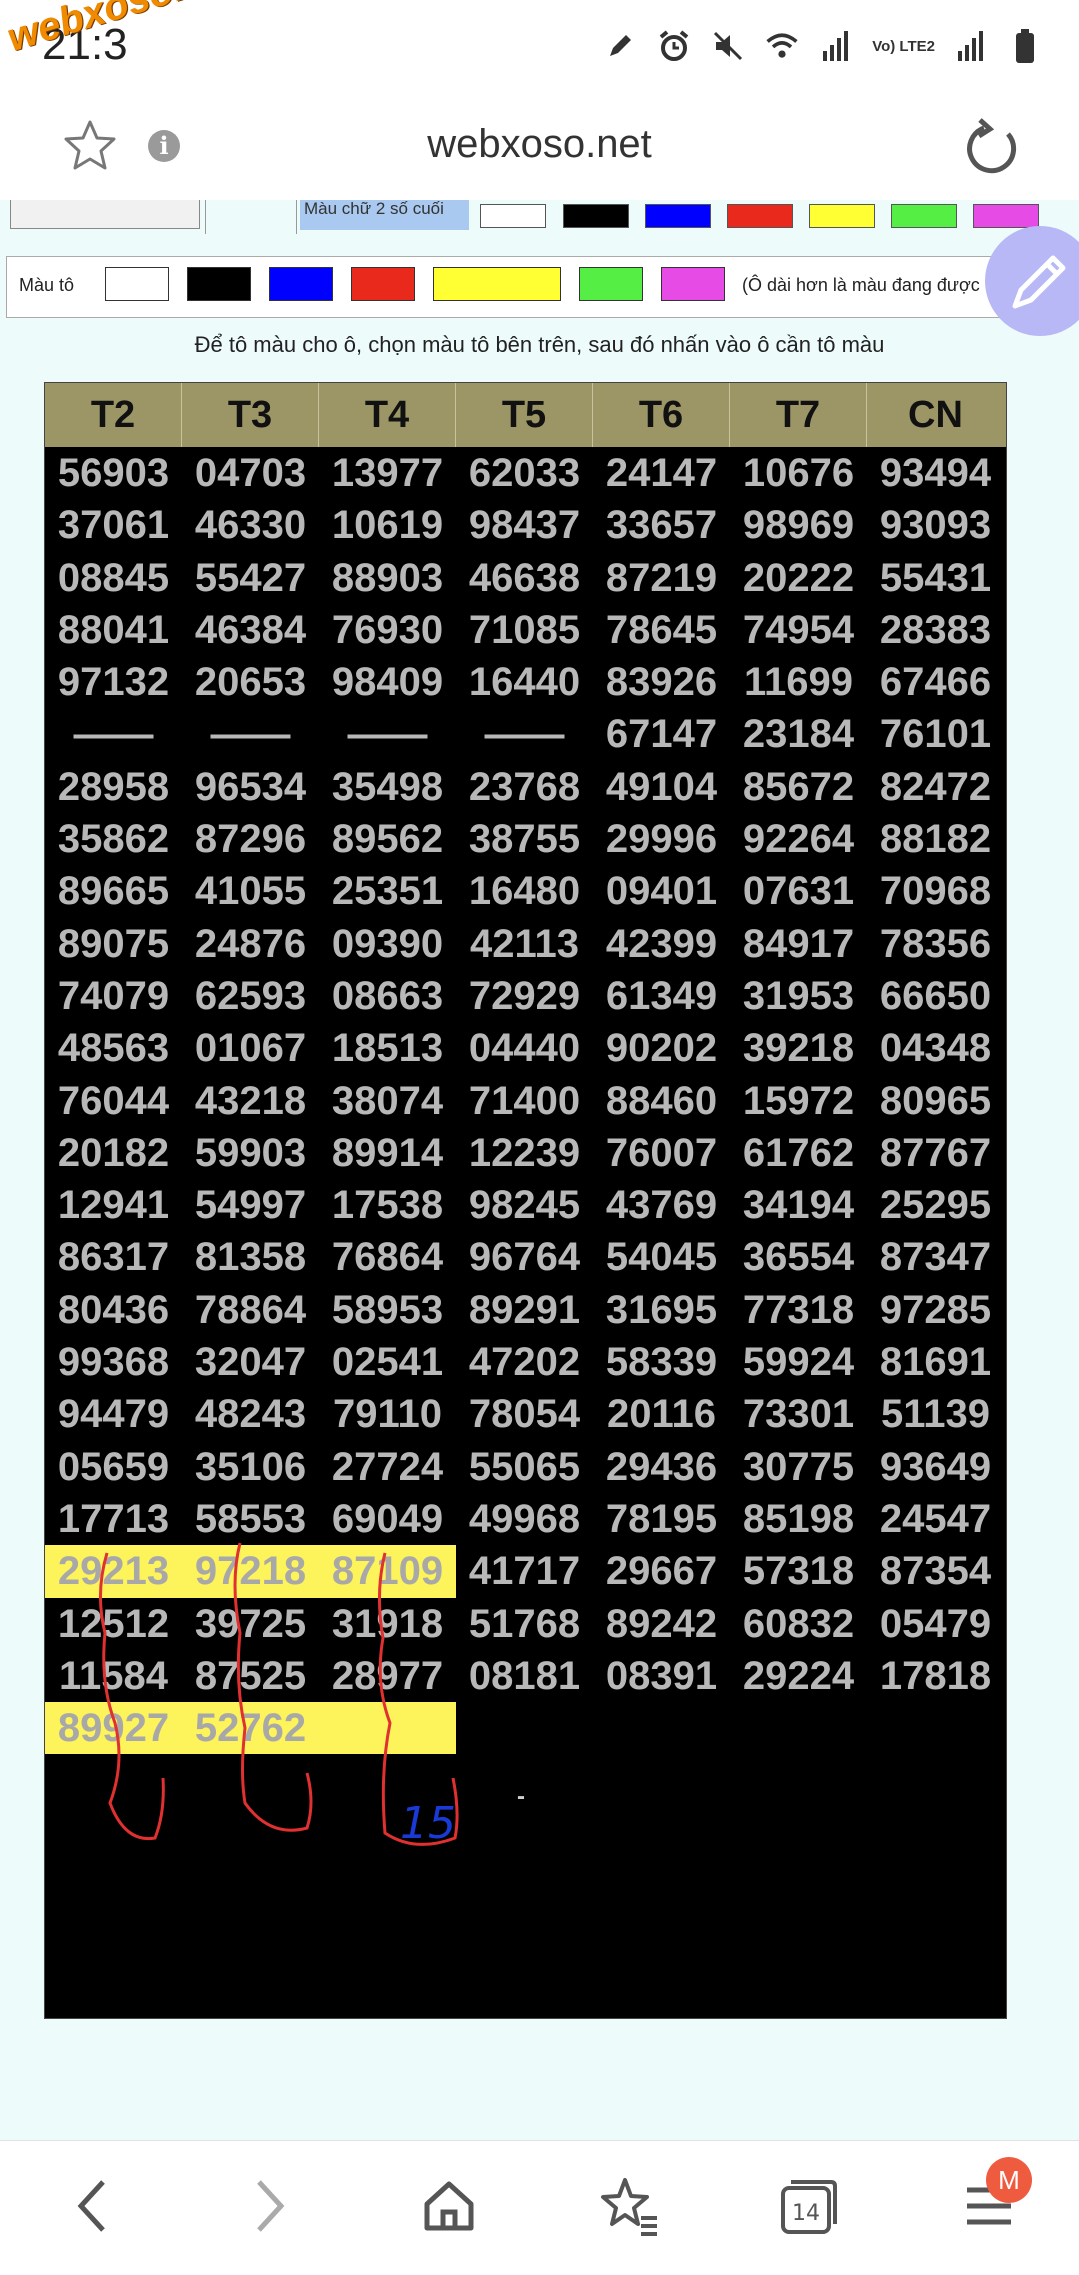 Image resolution: width=1079 pixels, height=2275 pixels. Describe the element at coordinates (798, 944) in the screenshot. I see `table-cell: 84917` at that location.